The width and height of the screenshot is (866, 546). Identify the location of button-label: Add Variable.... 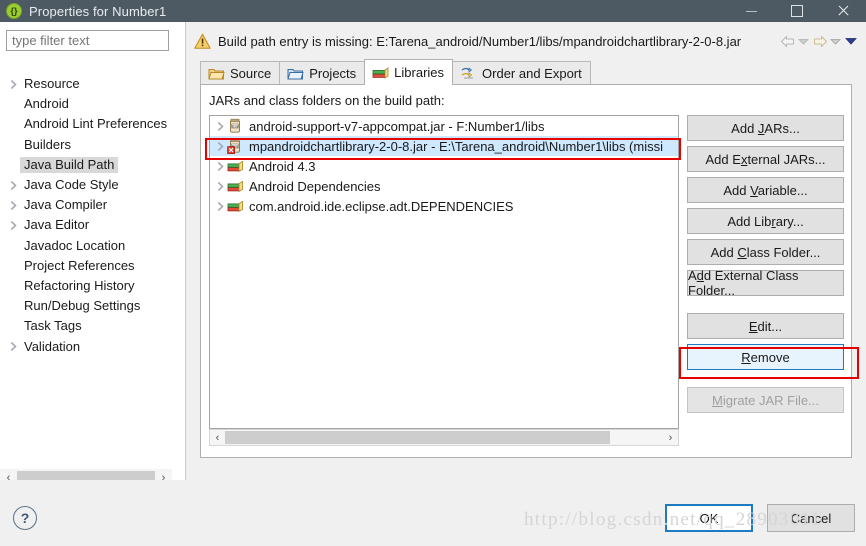
(765, 190).